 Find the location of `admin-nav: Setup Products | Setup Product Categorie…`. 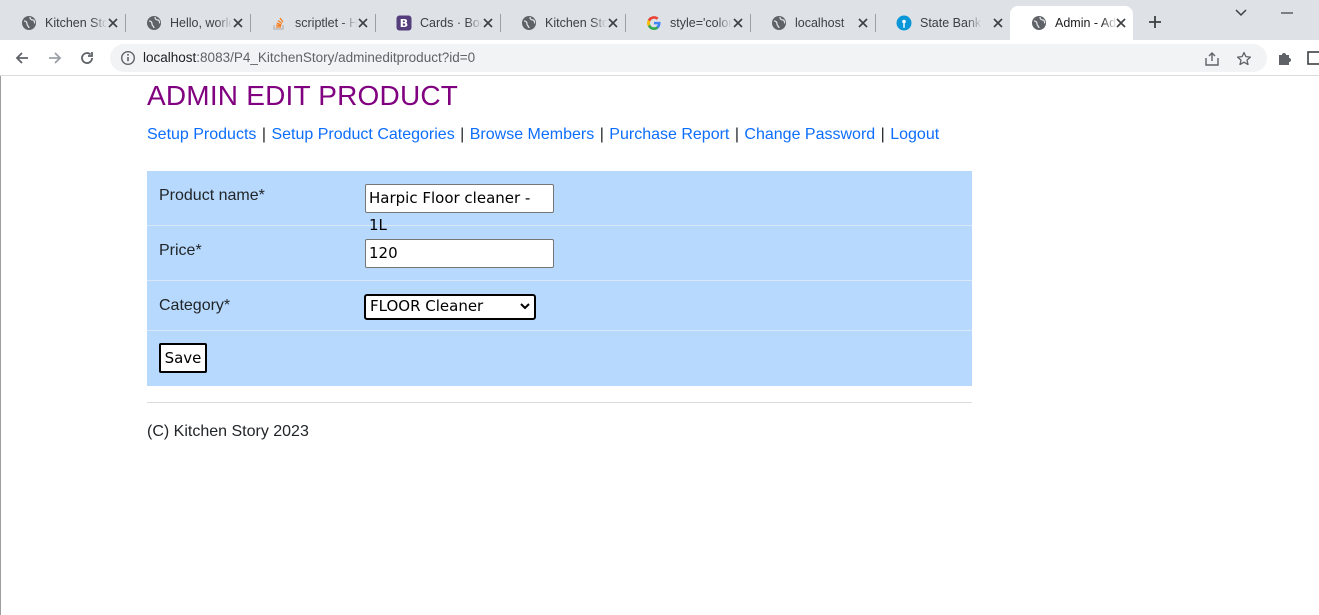

admin-nav: Setup Products | Setup Product Categorie… is located at coordinates (543, 135).